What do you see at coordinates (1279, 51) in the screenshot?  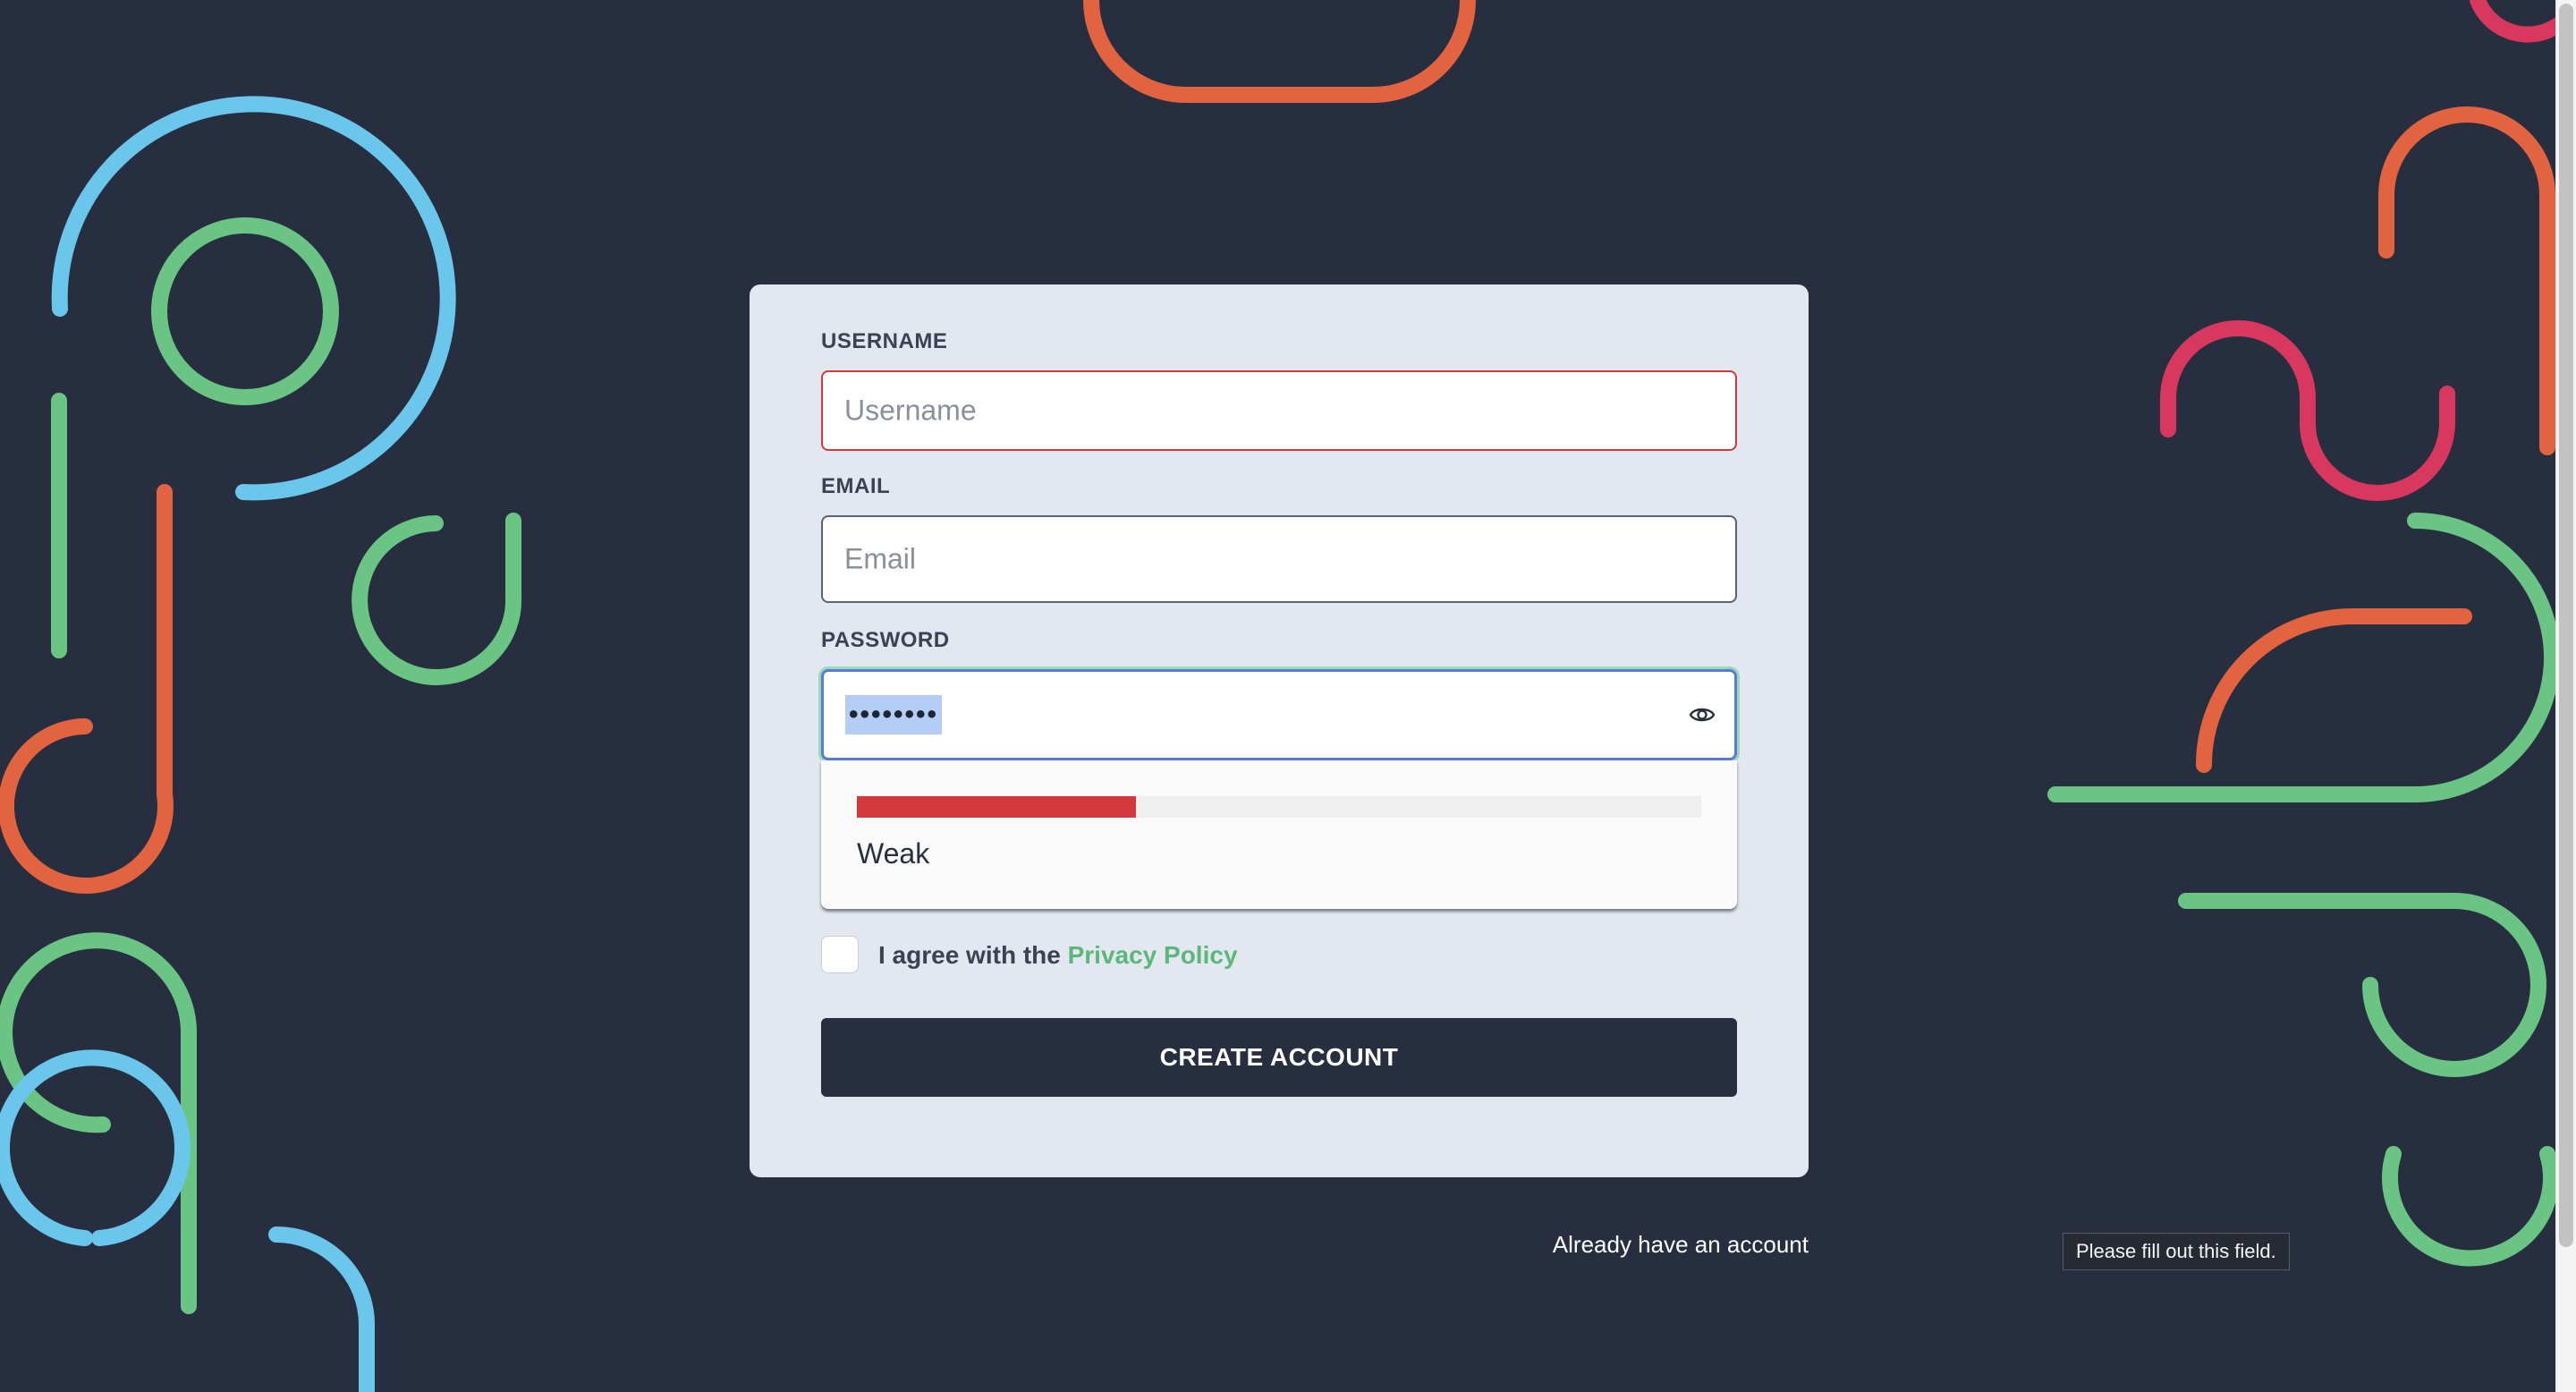 I see `decor-orange-u-top` at bounding box center [1279, 51].